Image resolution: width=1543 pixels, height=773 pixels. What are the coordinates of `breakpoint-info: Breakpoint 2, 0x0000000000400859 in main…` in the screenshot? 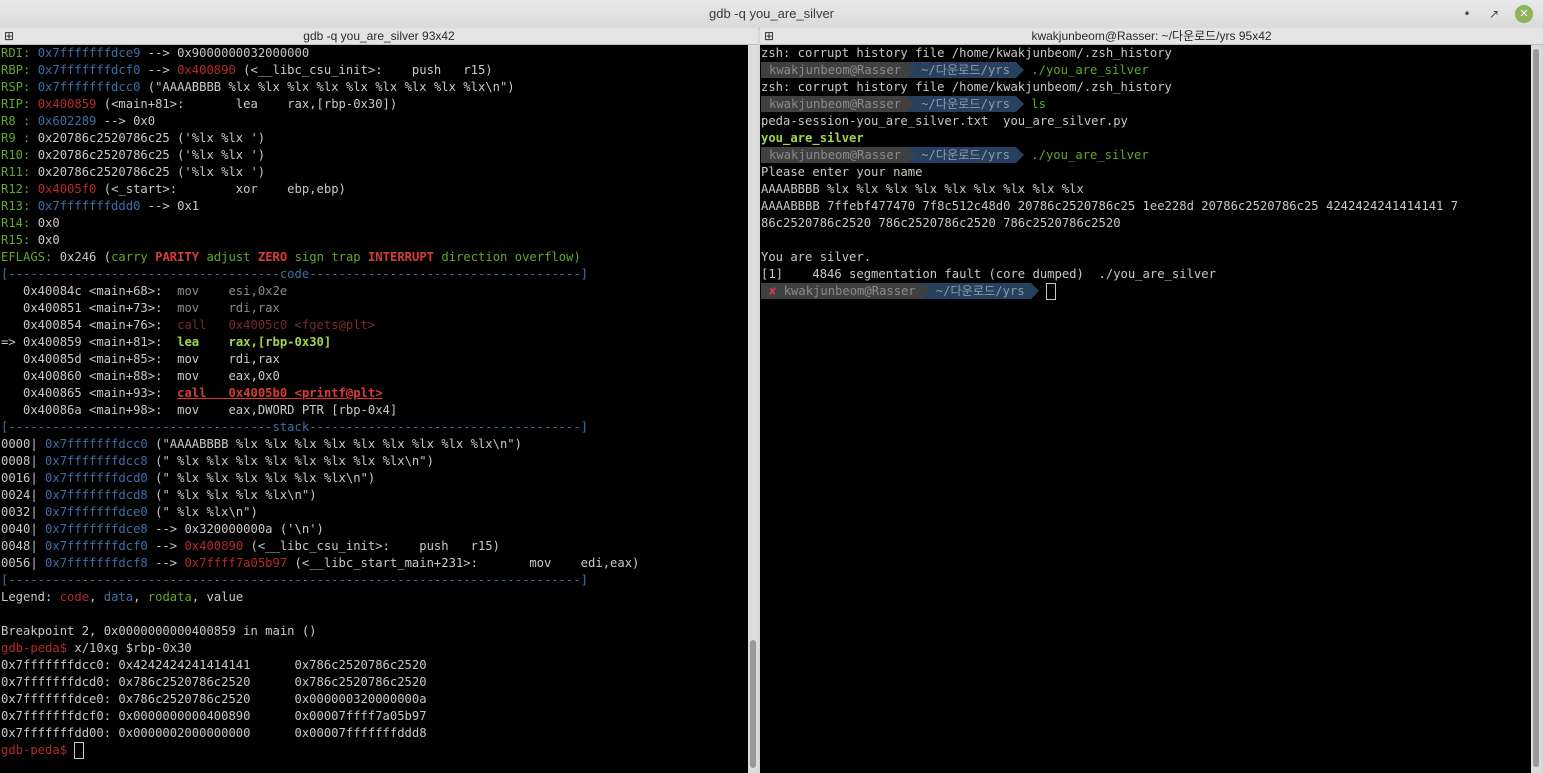 It's located at (159, 631).